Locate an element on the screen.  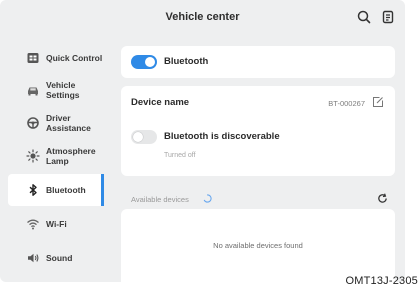
bluetooth-toggle is located at coordinates (144, 62).